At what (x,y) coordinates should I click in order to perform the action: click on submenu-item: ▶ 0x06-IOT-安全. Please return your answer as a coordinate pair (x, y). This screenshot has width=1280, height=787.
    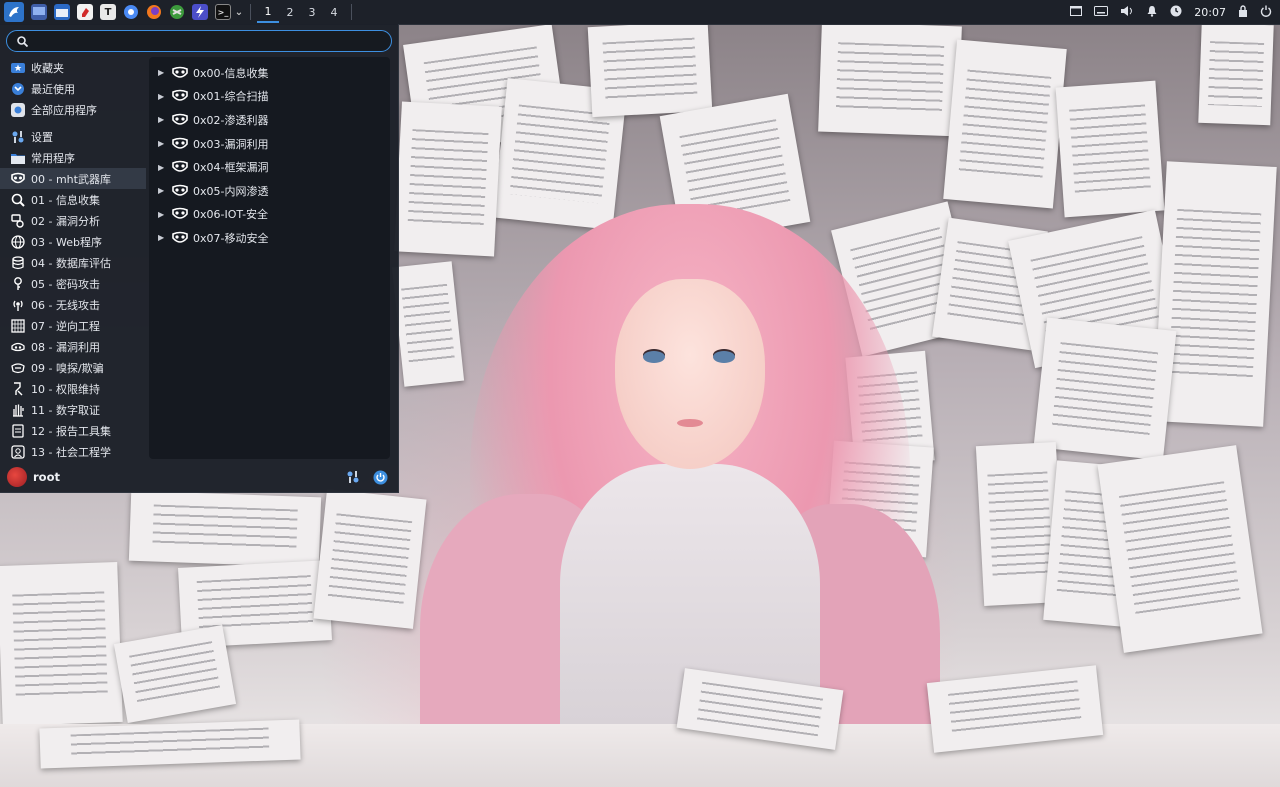
    Looking at the image, I should click on (269, 215).